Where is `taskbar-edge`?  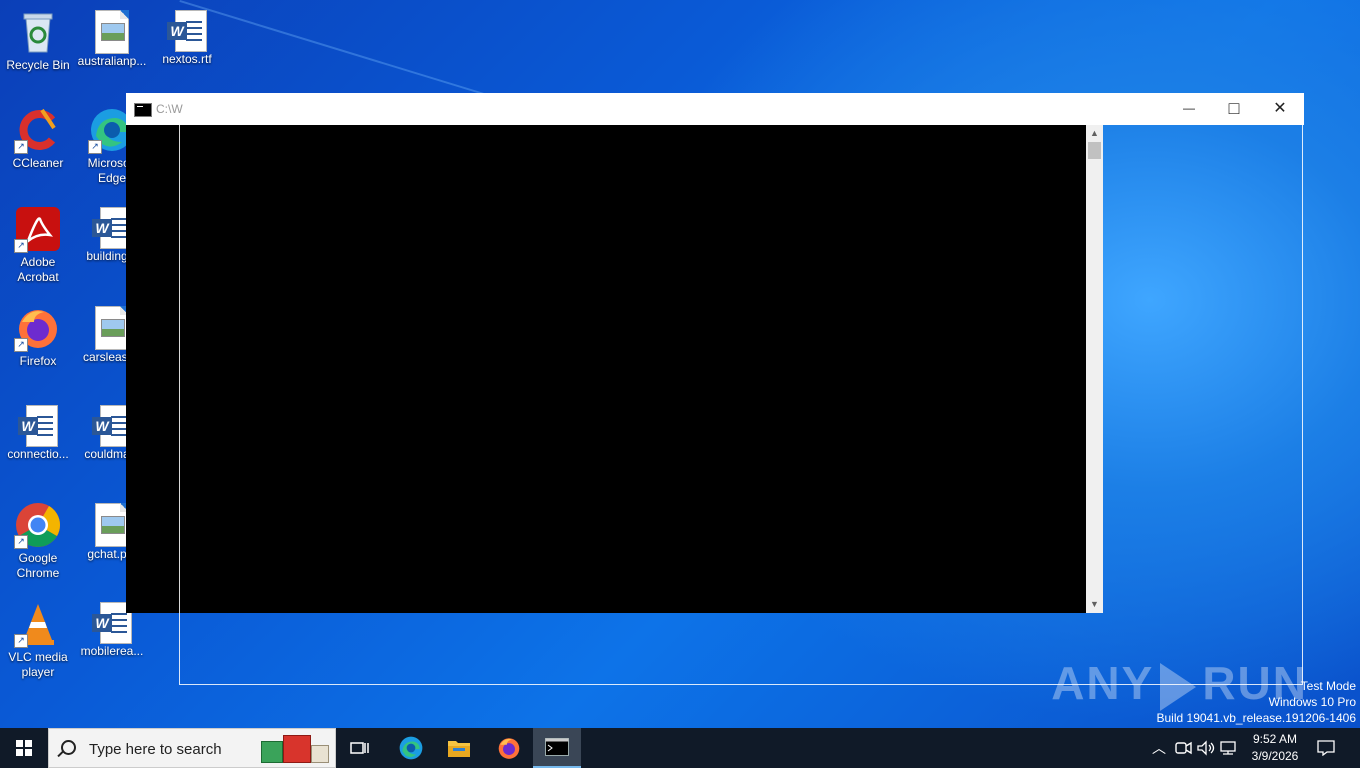
taskbar-edge is located at coordinates (411, 748).